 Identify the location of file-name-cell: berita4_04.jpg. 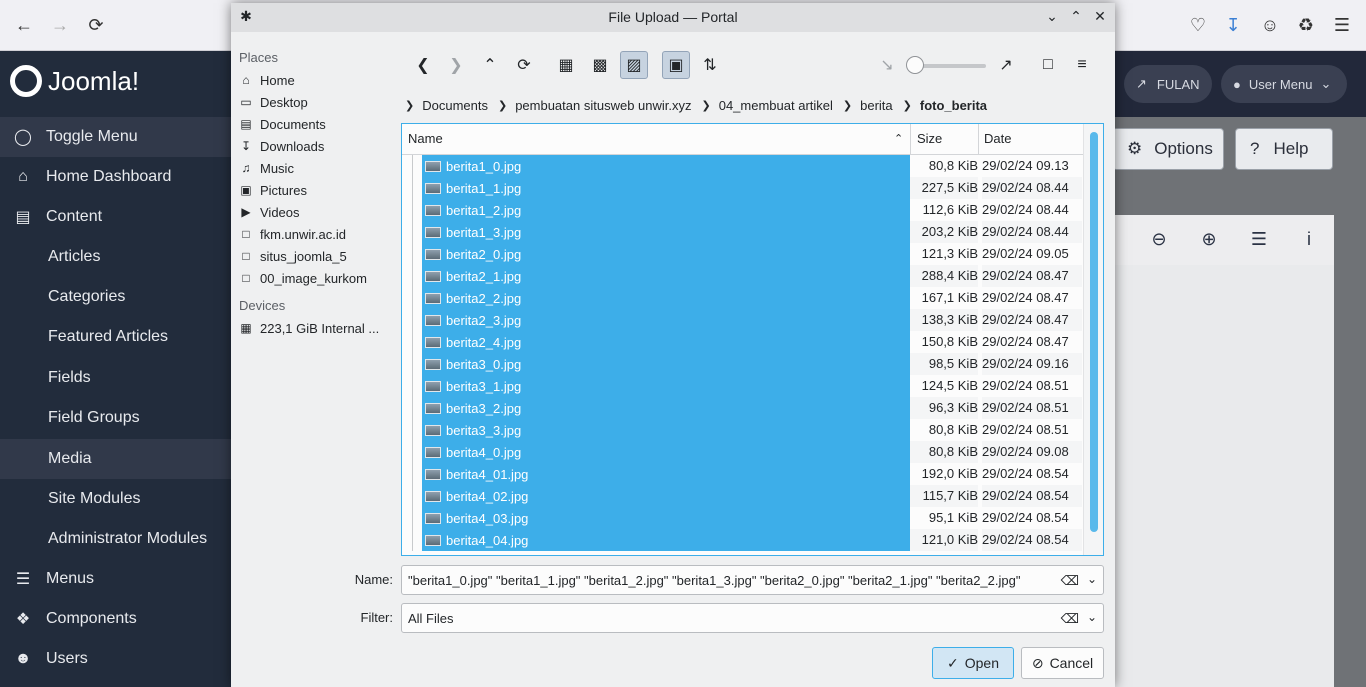
(666, 540).